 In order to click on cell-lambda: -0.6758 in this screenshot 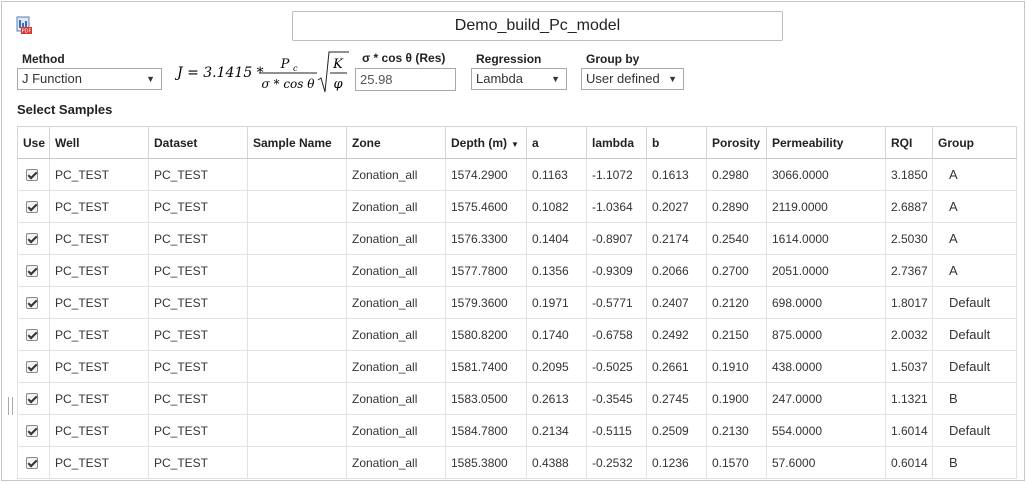, I will do `click(616, 334)`.